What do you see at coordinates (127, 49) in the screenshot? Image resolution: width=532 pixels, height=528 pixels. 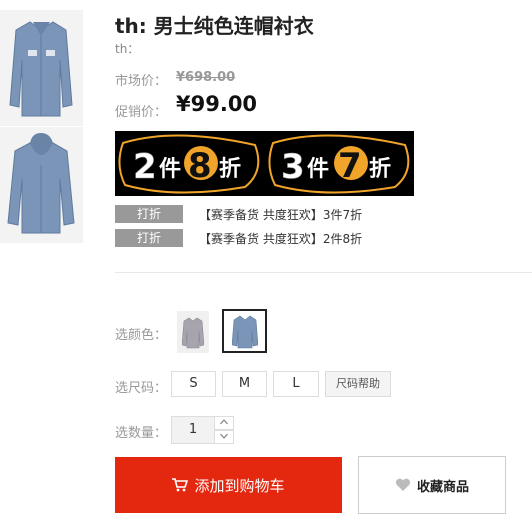 I see `product-subtitle: th：` at bounding box center [127, 49].